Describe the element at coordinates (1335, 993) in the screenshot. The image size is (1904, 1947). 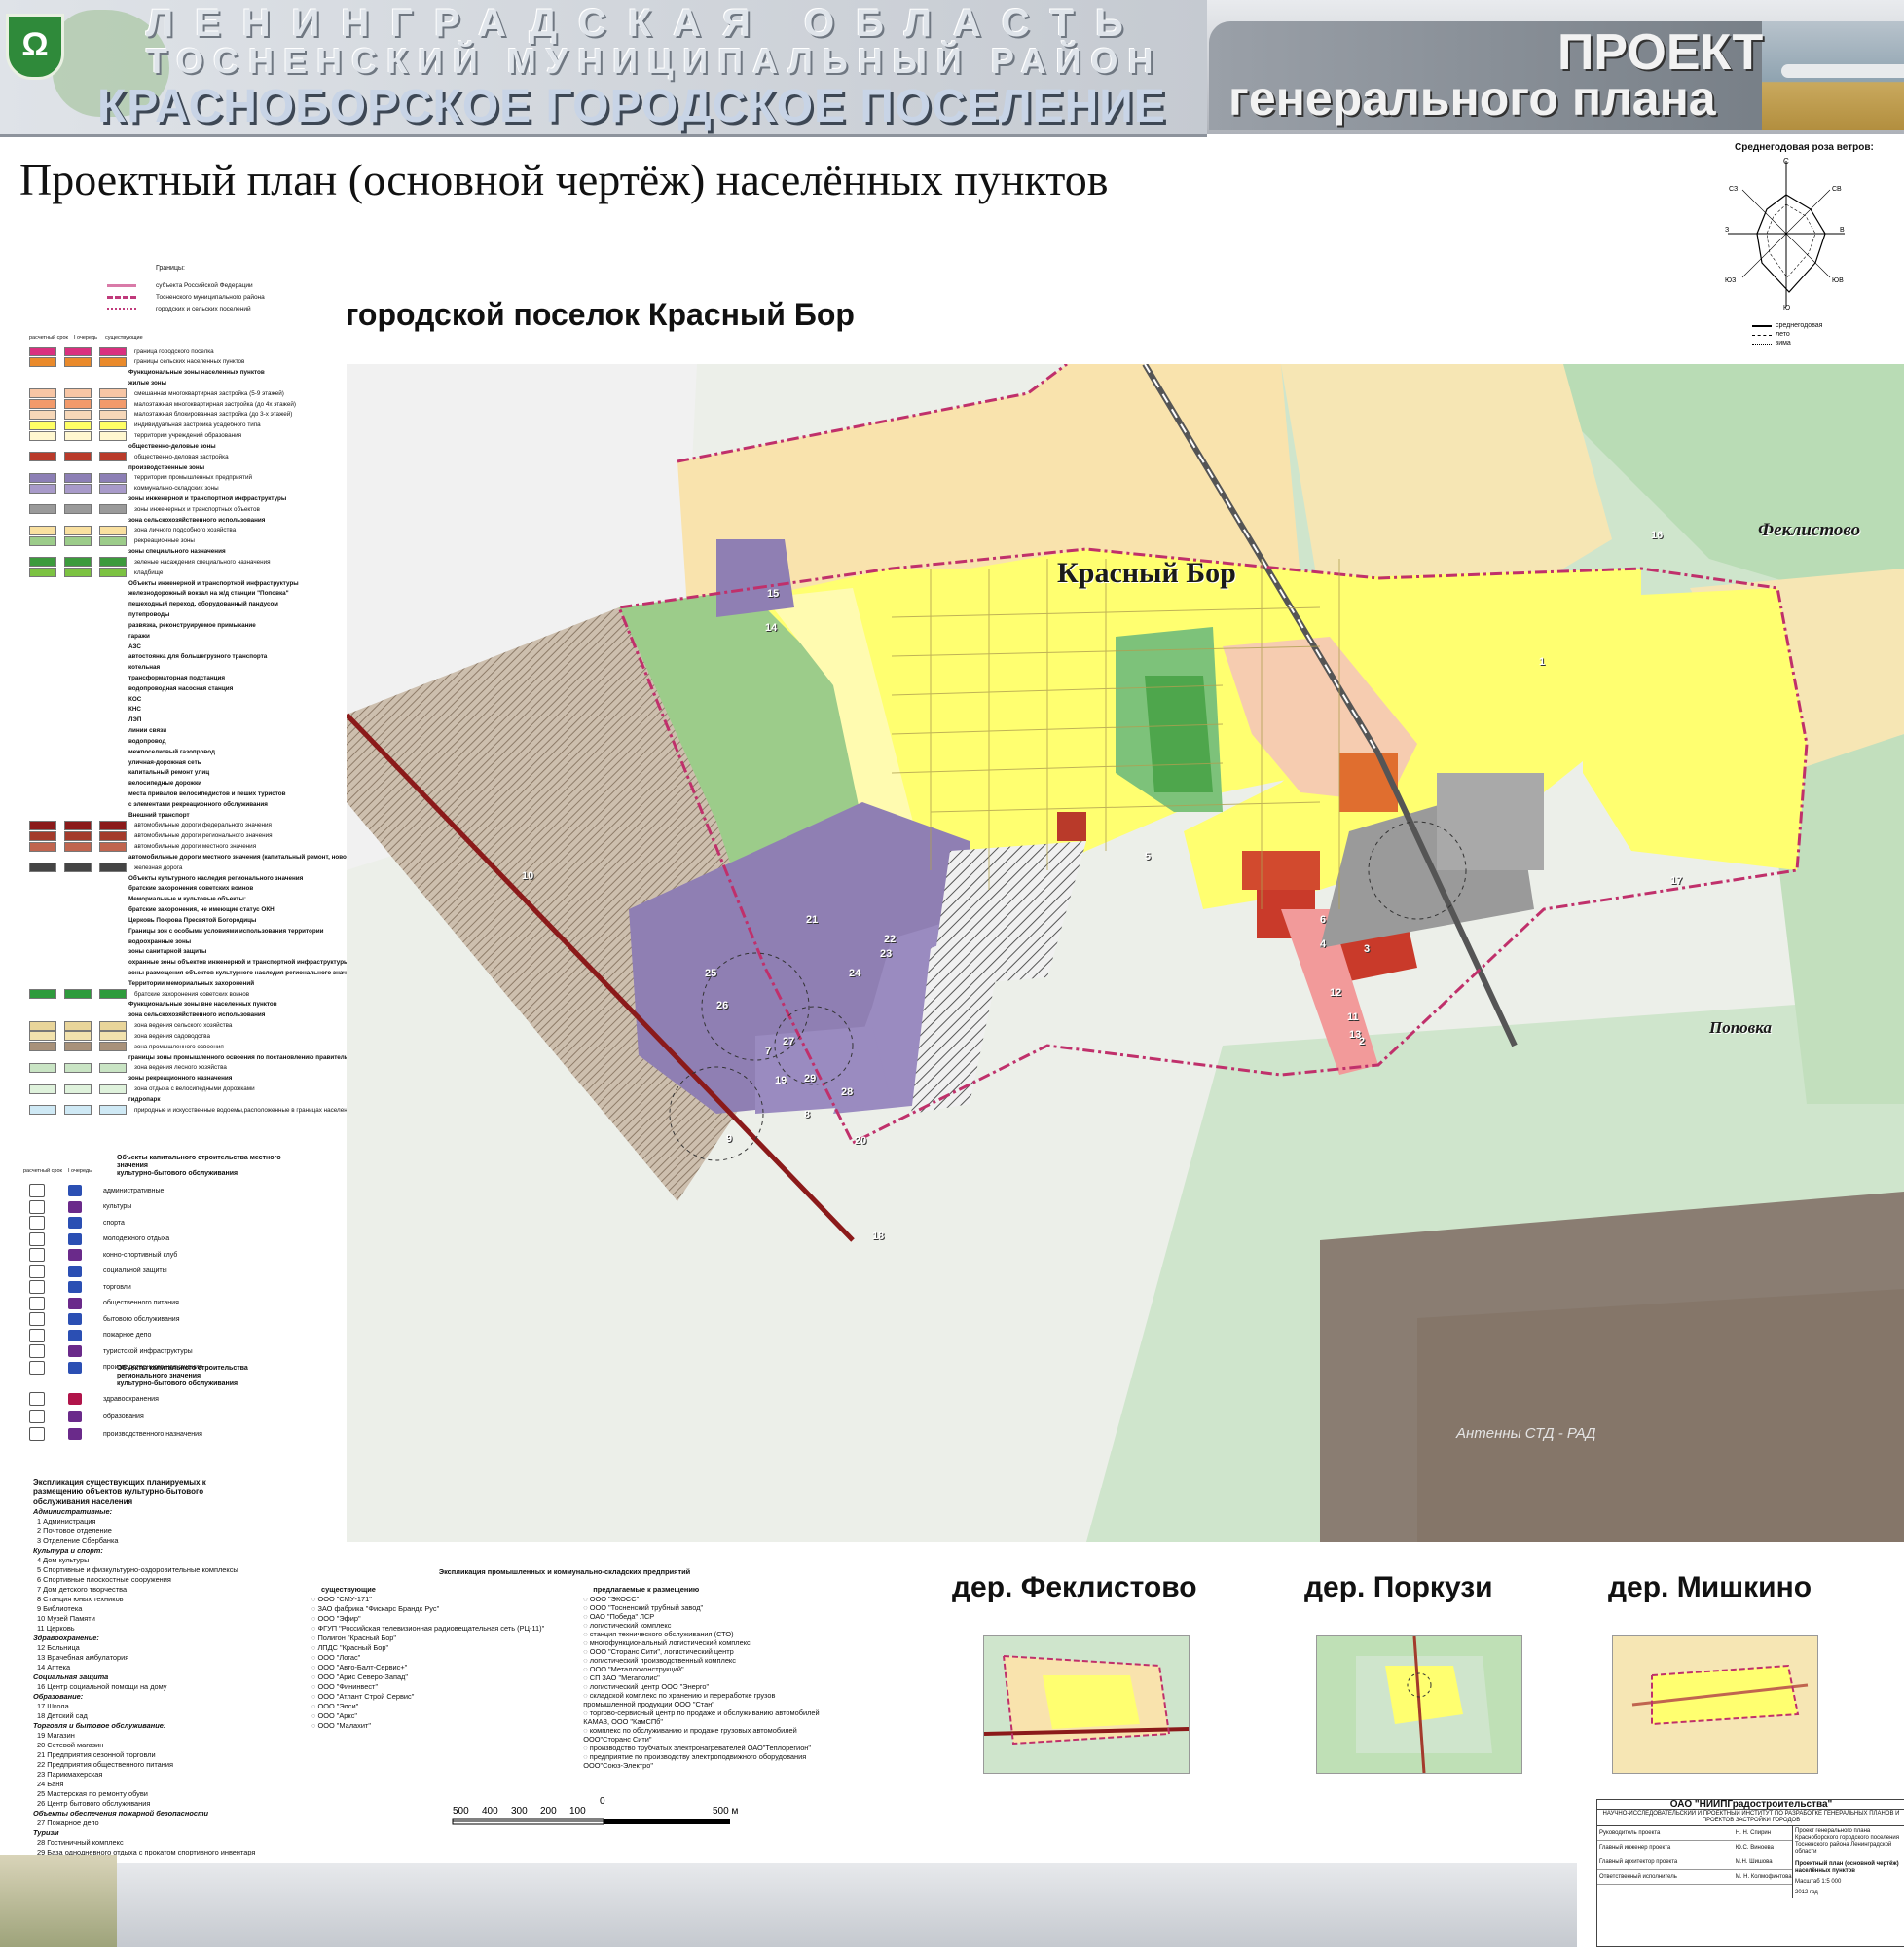
I see `map-object-number: 12` at that location.